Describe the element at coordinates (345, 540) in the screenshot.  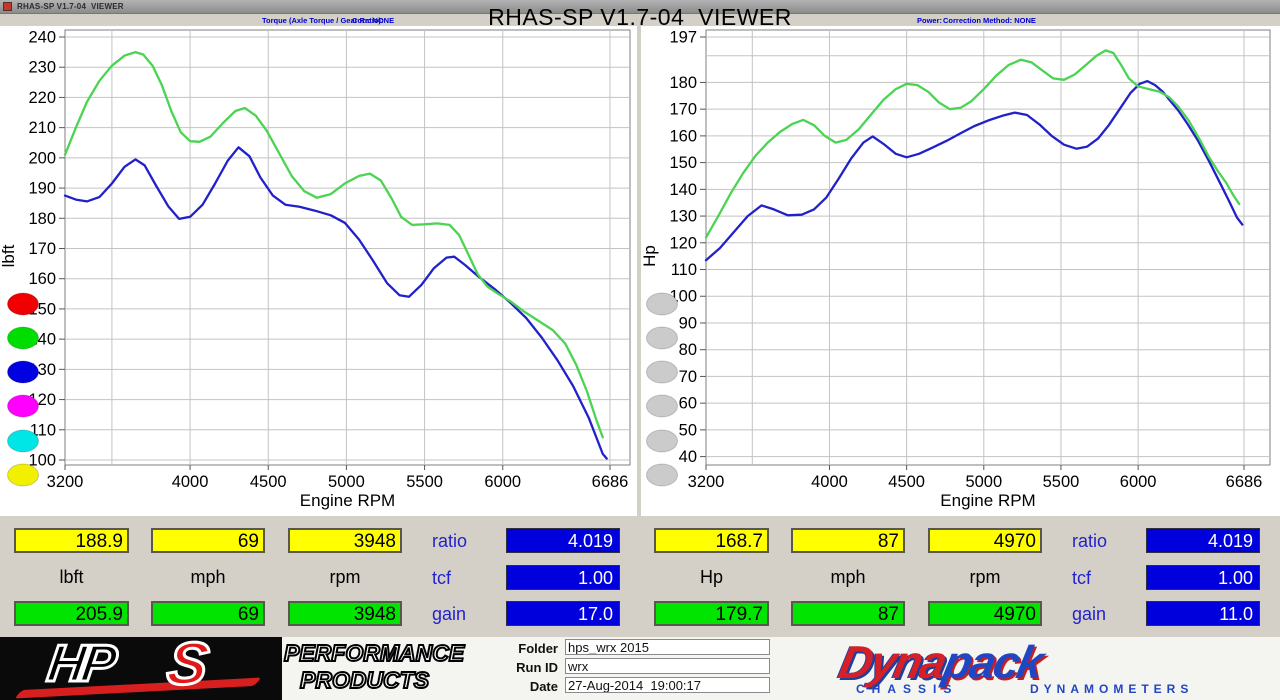
I see `rpm-cursor-value-run1-left: 3948` at that location.